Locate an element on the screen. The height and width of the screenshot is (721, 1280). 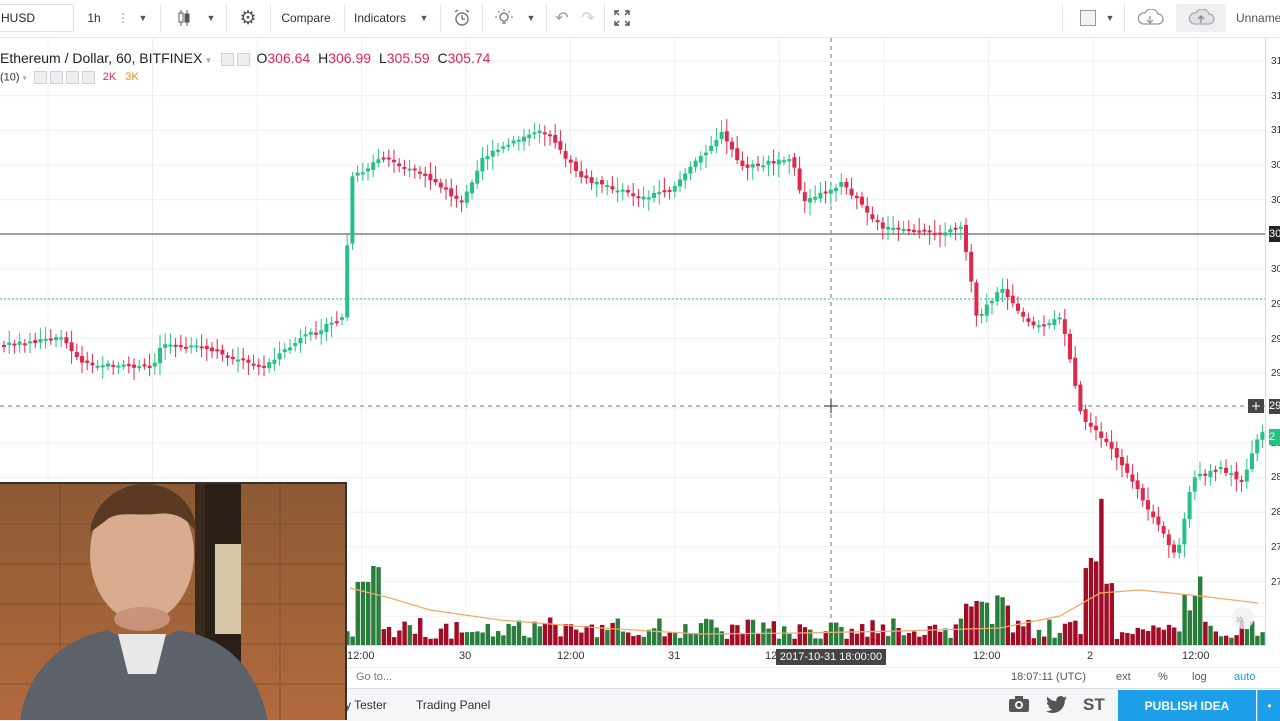
undo-icon: ↶ is located at coordinates (562, 18).